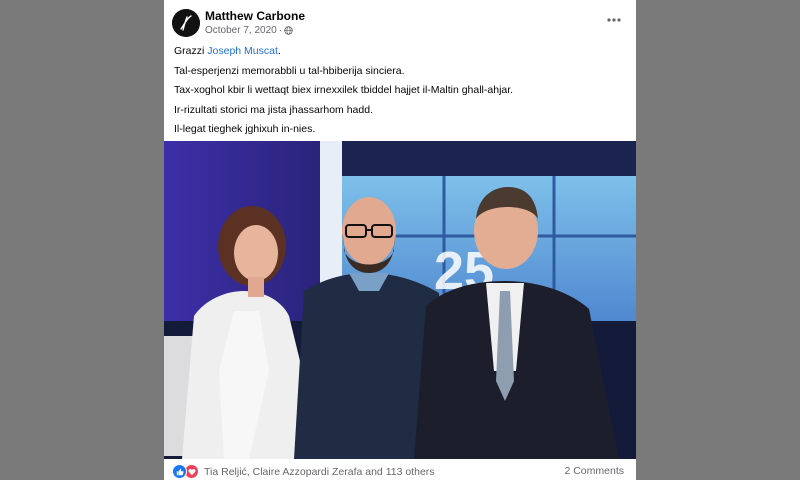 The image size is (800, 480). What do you see at coordinates (242, 51) in the screenshot?
I see `mention-link: Joseph Muscat` at bounding box center [242, 51].